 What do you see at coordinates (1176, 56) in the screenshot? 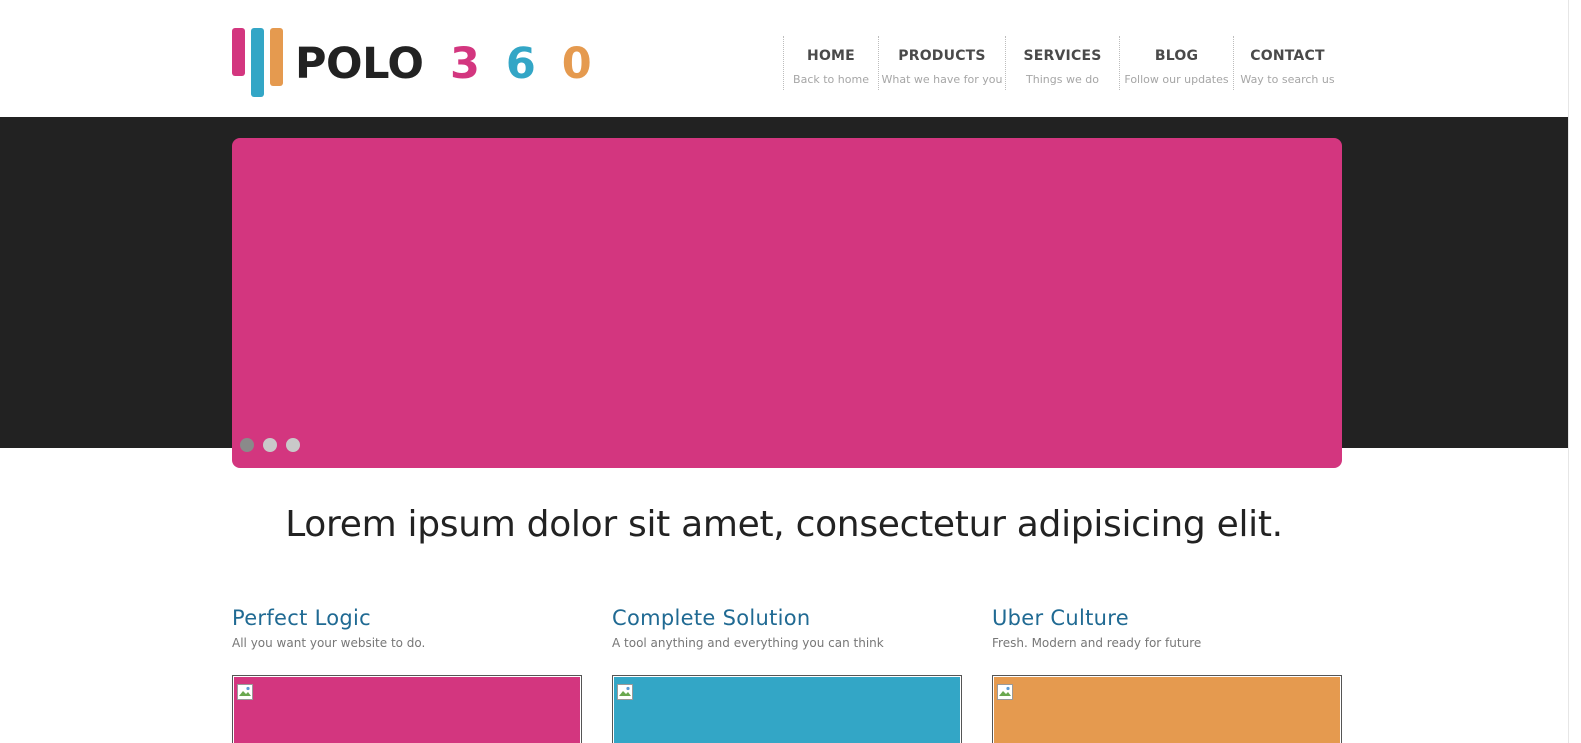
I see `nav-item-label: BLOG` at bounding box center [1176, 56].